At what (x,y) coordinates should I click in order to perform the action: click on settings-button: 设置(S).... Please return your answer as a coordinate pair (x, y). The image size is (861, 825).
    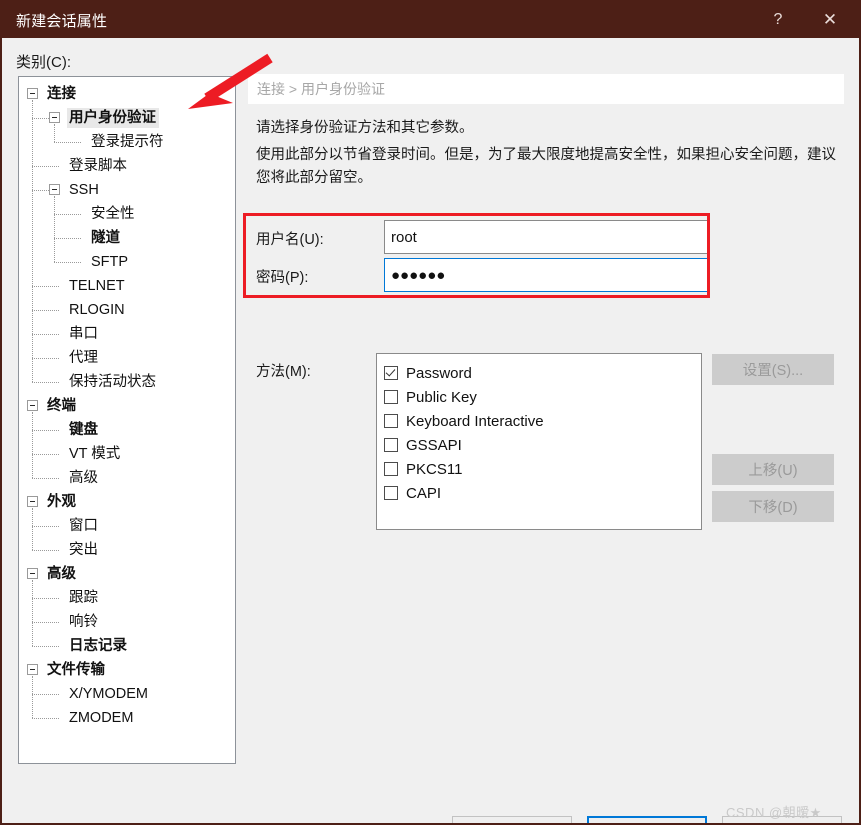
    Looking at the image, I should click on (773, 369).